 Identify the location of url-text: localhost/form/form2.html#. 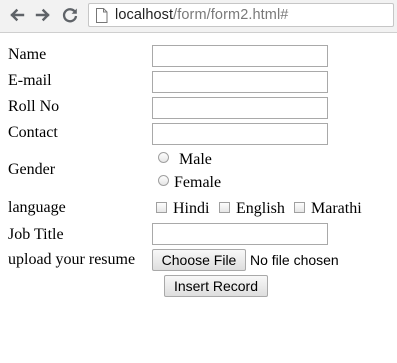
(201, 15).